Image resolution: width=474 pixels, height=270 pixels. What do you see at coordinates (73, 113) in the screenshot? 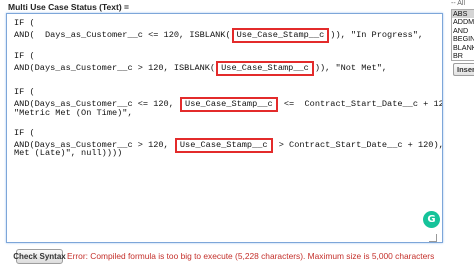
I see `formula-line: "Metric Met (On Time)",` at bounding box center [73, 113].